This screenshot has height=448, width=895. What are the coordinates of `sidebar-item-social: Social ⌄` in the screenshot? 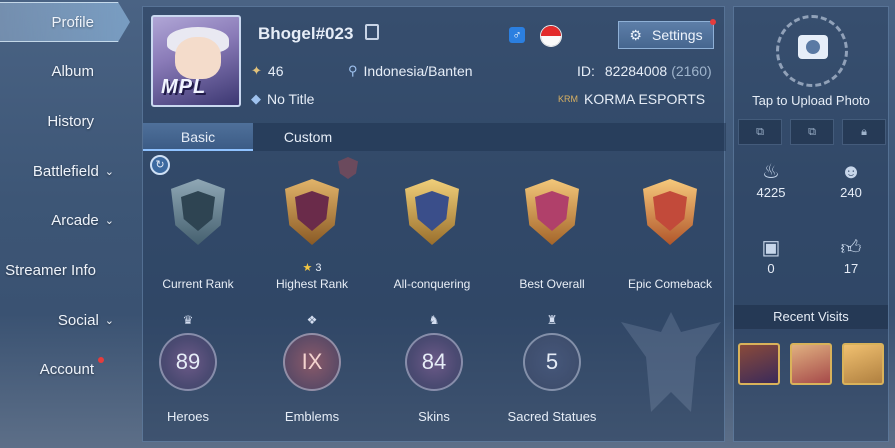 It's located at (65, 320).